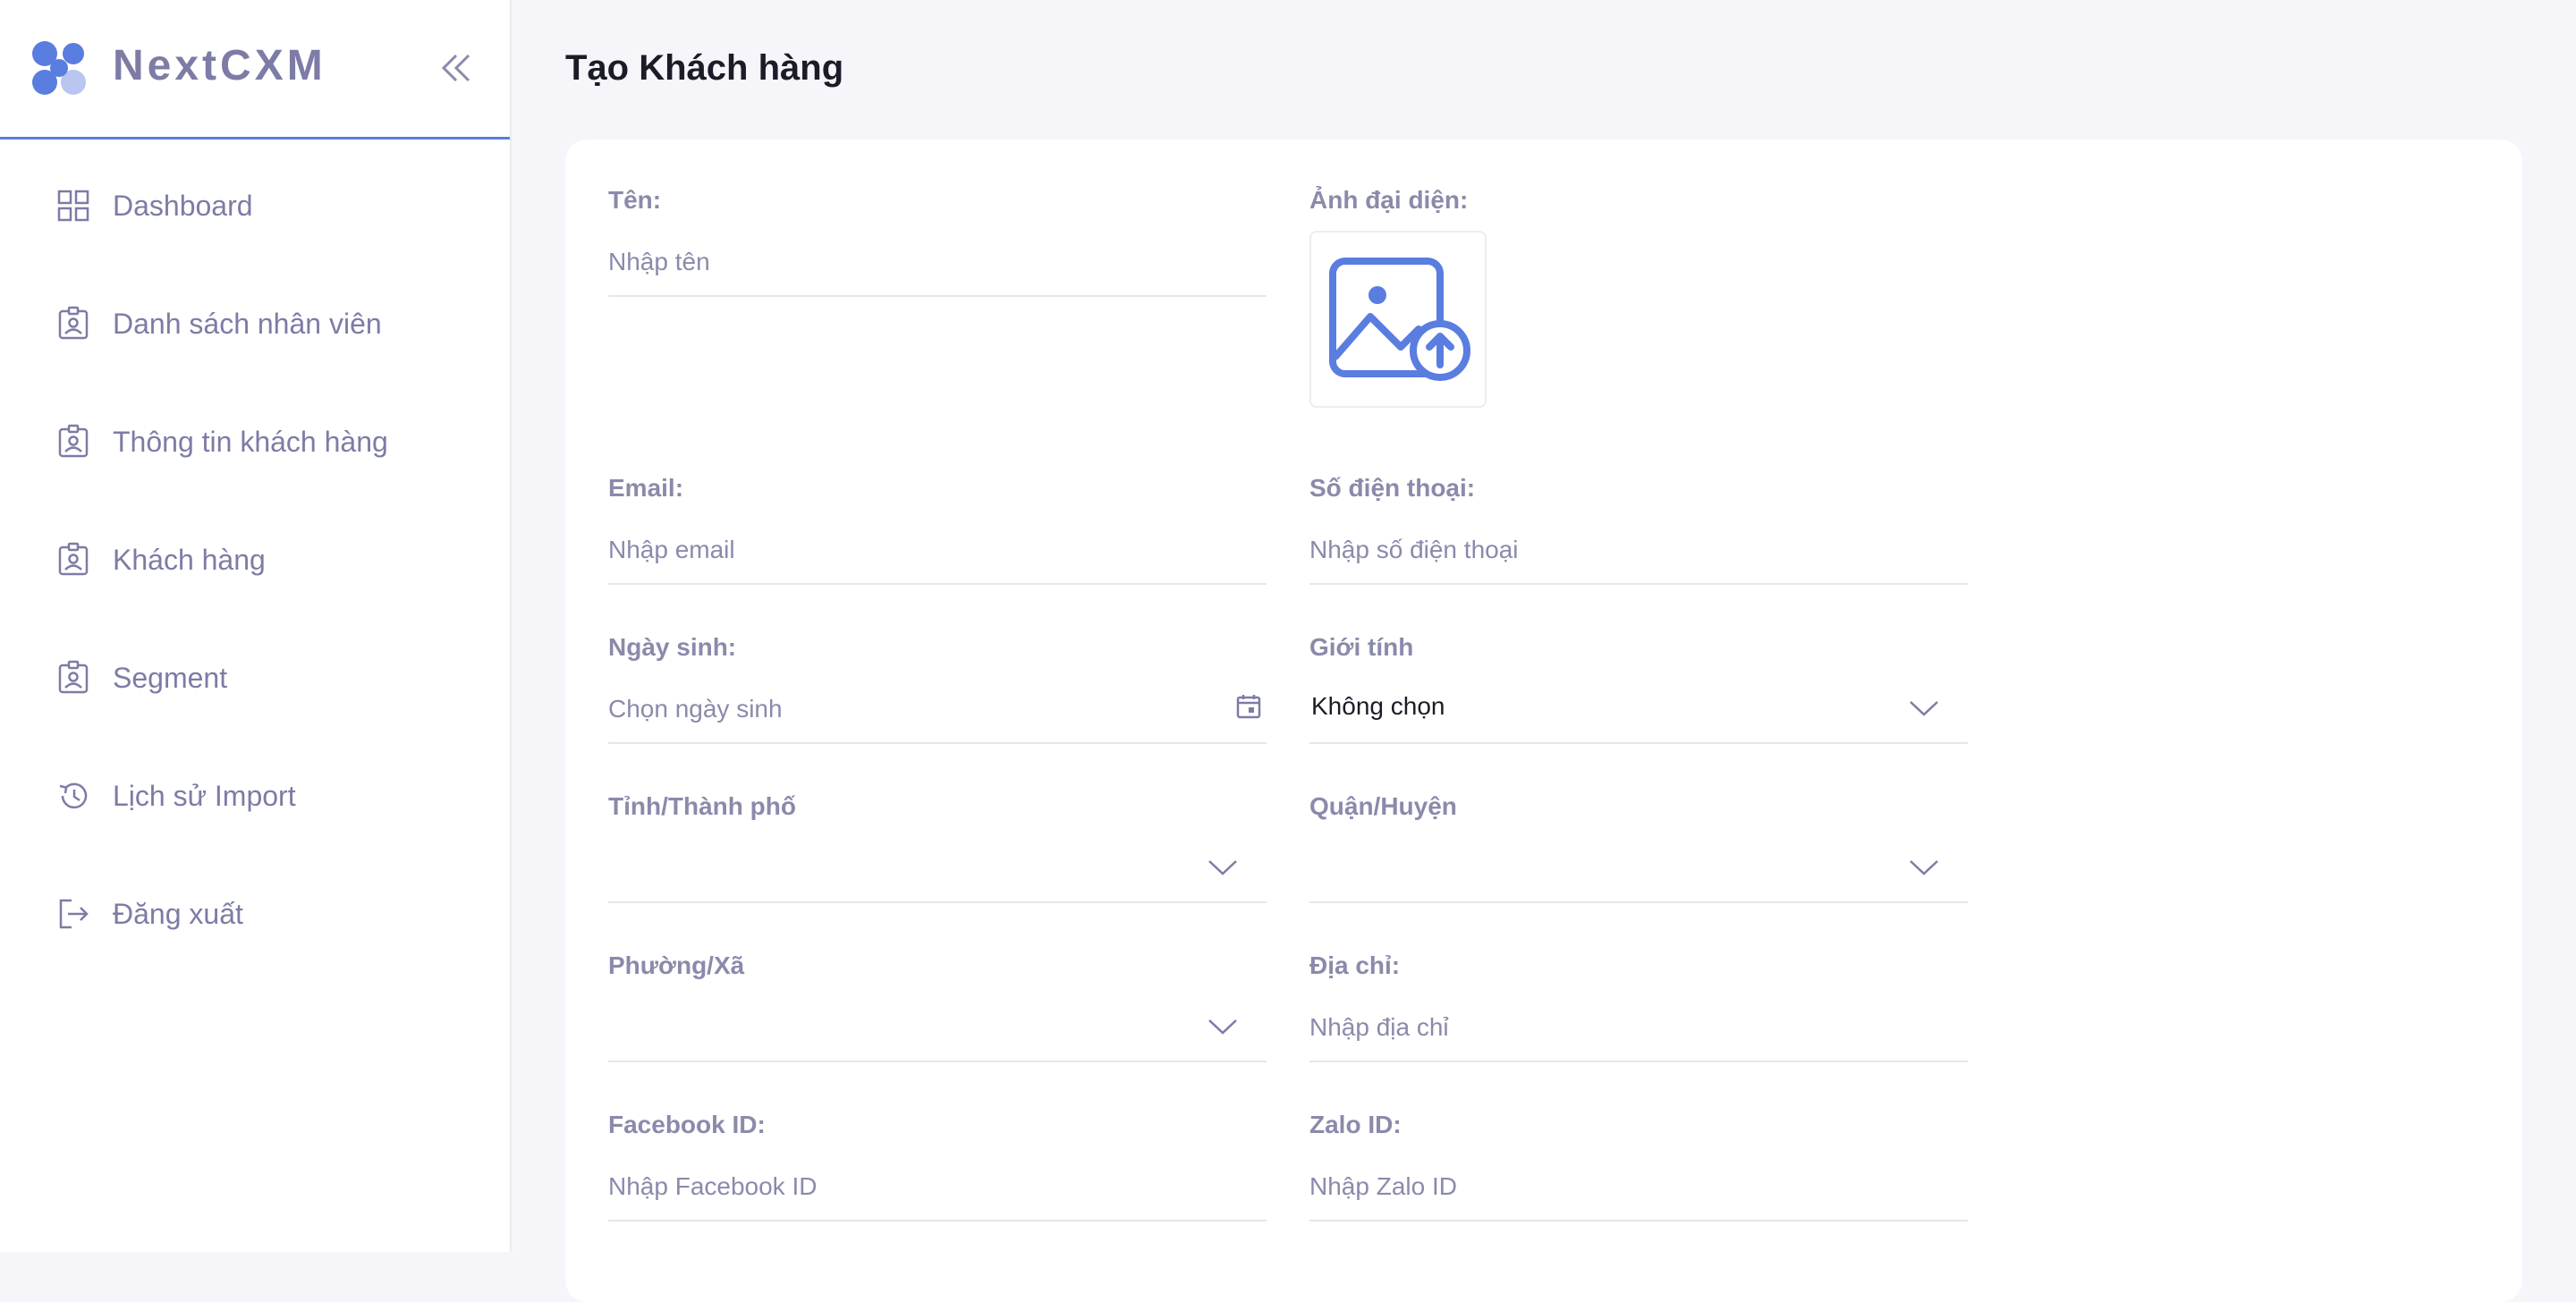 The height and width of the screenshot is (1302, 2576). What do you see at coordinates (178, 914) in the screenshot?
I see `sidebar-item-label: Đăng xuất` at bounding box center [178, 914].